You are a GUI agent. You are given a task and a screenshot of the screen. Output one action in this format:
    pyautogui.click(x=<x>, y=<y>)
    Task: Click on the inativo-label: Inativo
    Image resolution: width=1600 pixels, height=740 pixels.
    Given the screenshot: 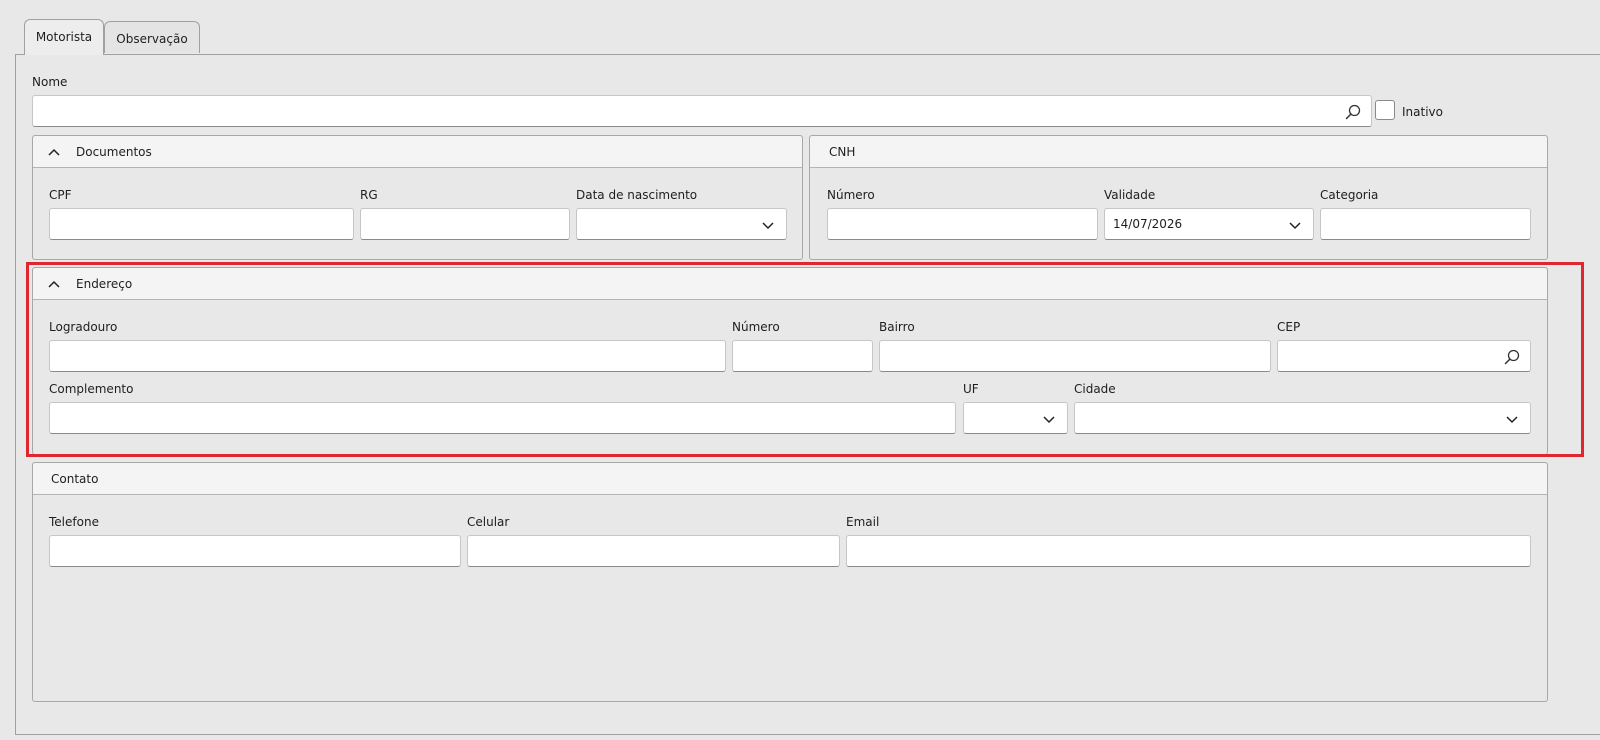 What is the action you would take?
    pyautogui.click(x=1422, y=112)
    